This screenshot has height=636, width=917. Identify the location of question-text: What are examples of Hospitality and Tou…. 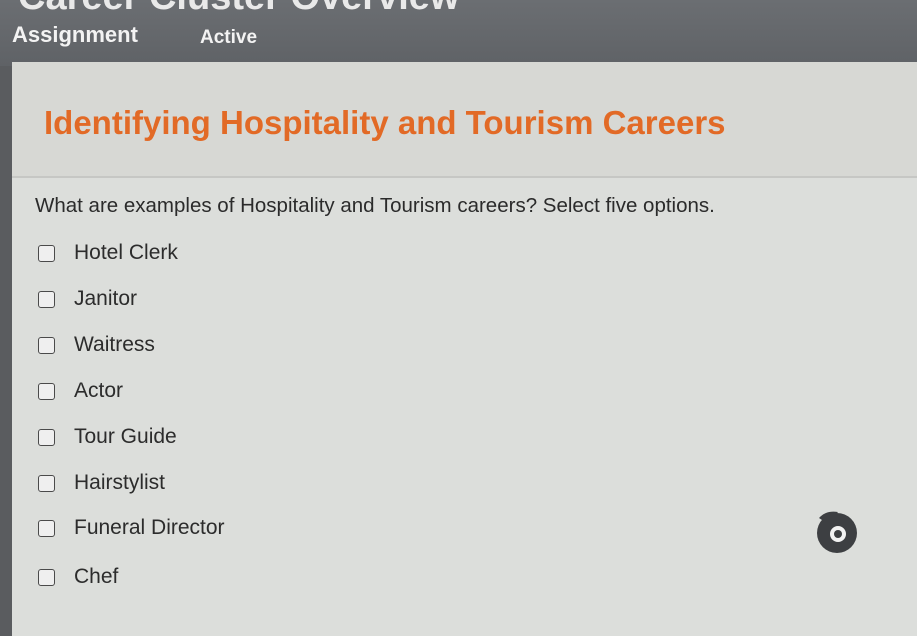
(375, 205).